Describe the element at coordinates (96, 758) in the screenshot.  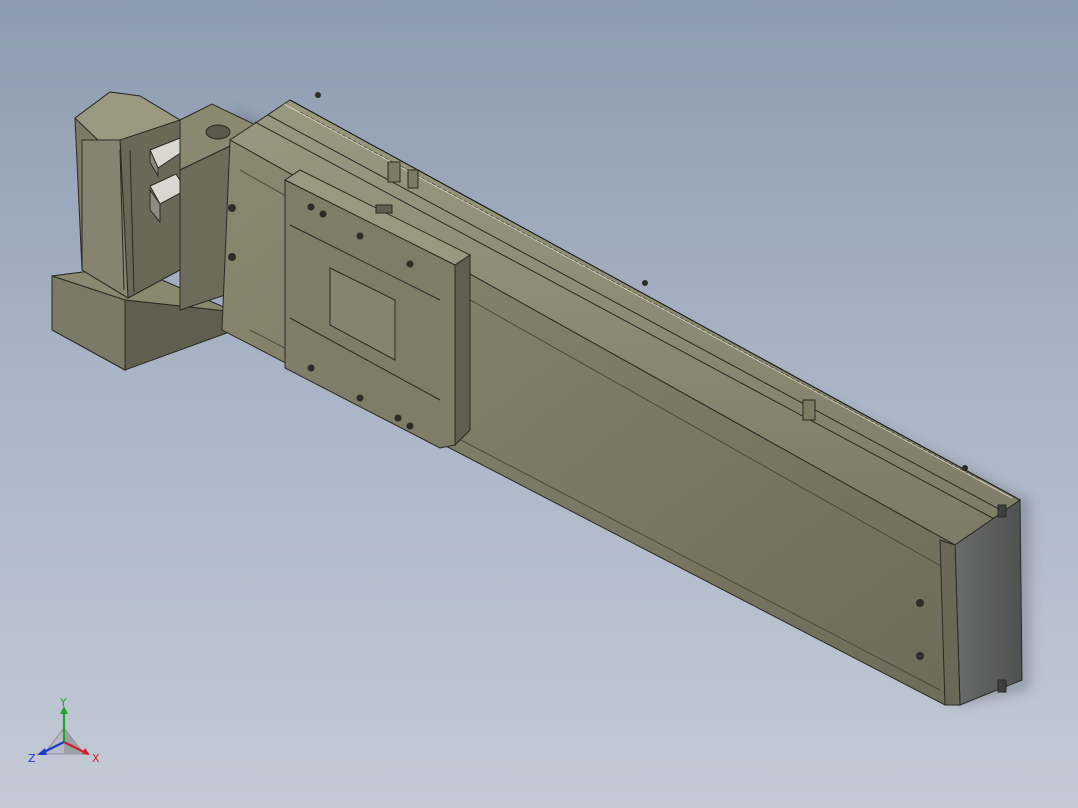
I see `x-axis-label: X` at that location.